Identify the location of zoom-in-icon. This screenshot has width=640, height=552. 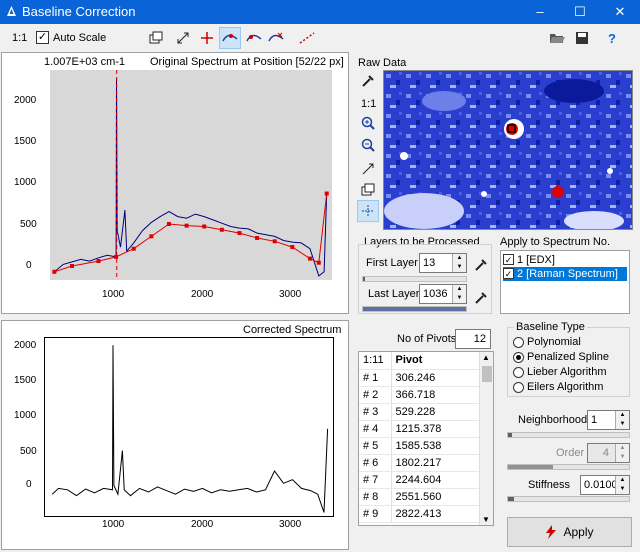
(368, 123).